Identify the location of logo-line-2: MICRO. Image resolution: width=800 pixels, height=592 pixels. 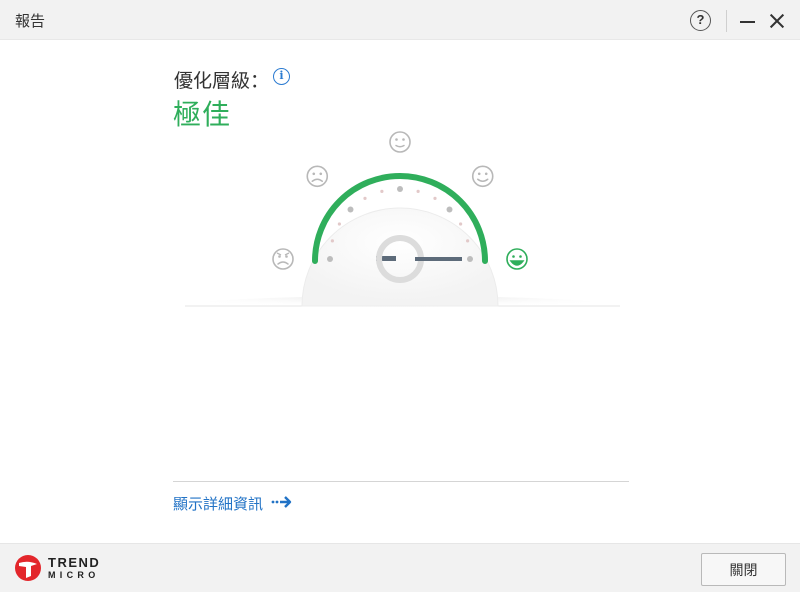
(74, 575).